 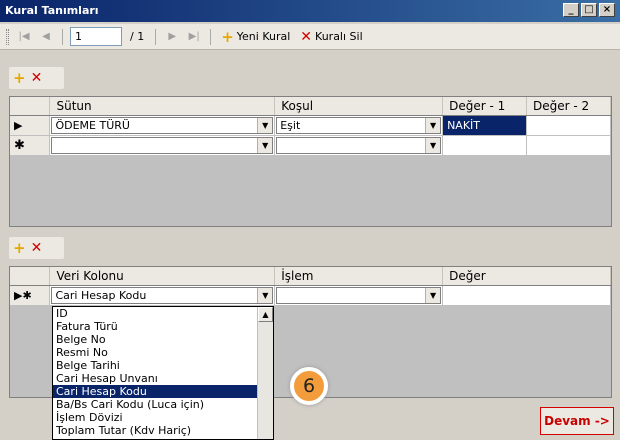 What do you see at coordinates (309, 386) in the screenshot?
I see `step-number-badge: 6` at bounding box center [309, 386].